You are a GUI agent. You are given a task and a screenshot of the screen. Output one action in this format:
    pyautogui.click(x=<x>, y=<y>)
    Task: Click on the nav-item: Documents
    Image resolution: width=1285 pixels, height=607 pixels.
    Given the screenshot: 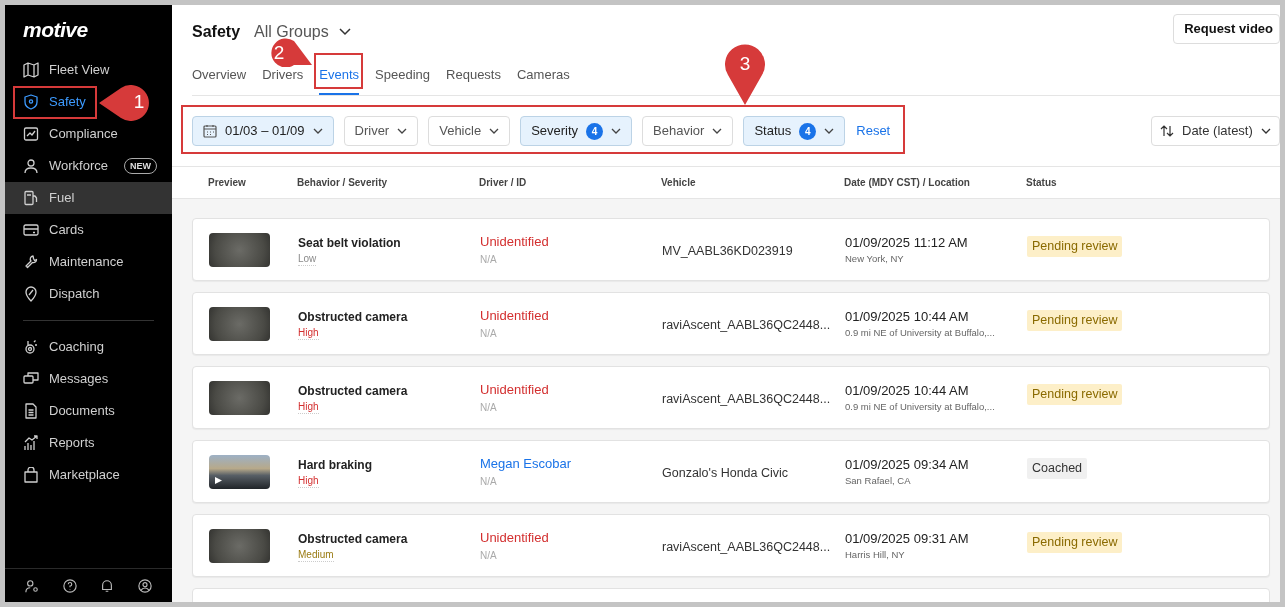 What is the action you would take?
    pyautogui.click(x=69, y=411)
    